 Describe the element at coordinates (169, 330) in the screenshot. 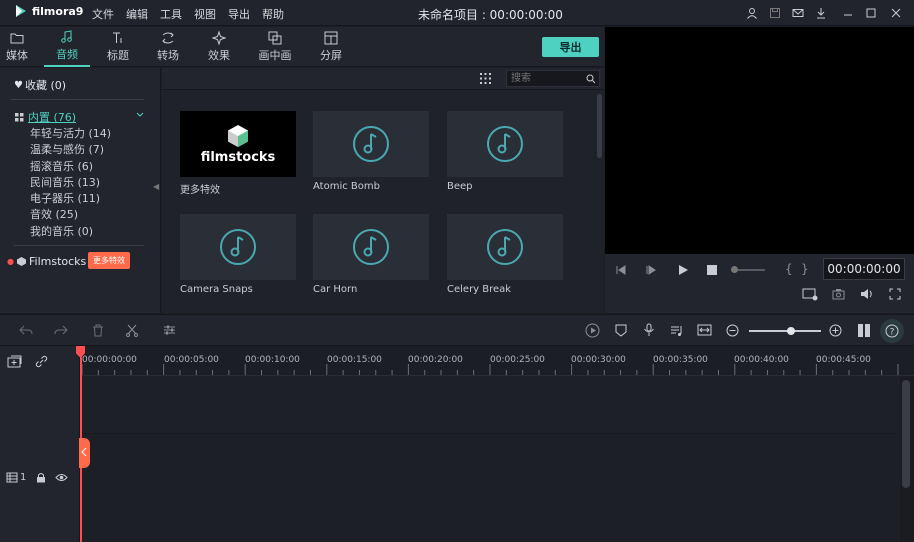

I see `adjust-icon` at that location.